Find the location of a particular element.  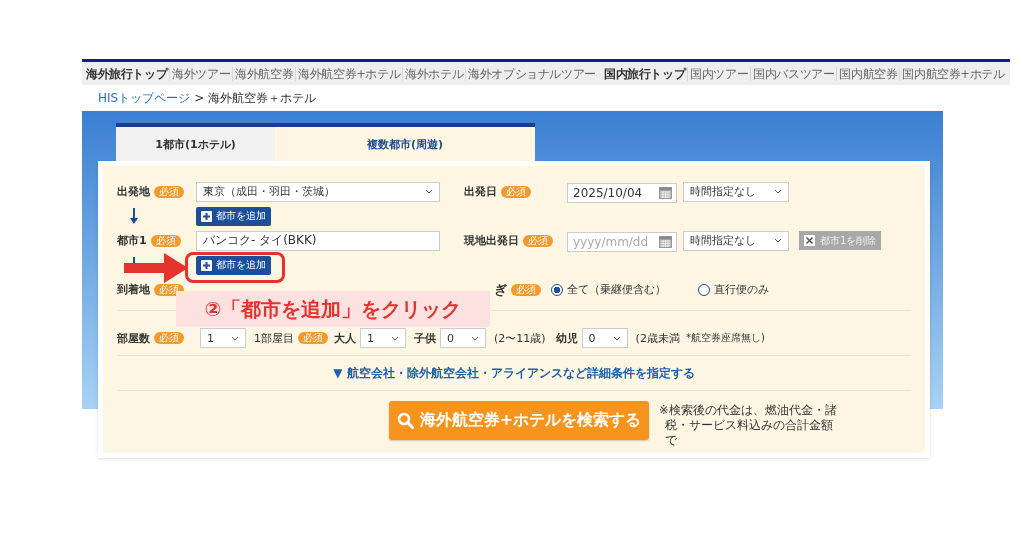

close-icon is located at coordinates (809, 240).